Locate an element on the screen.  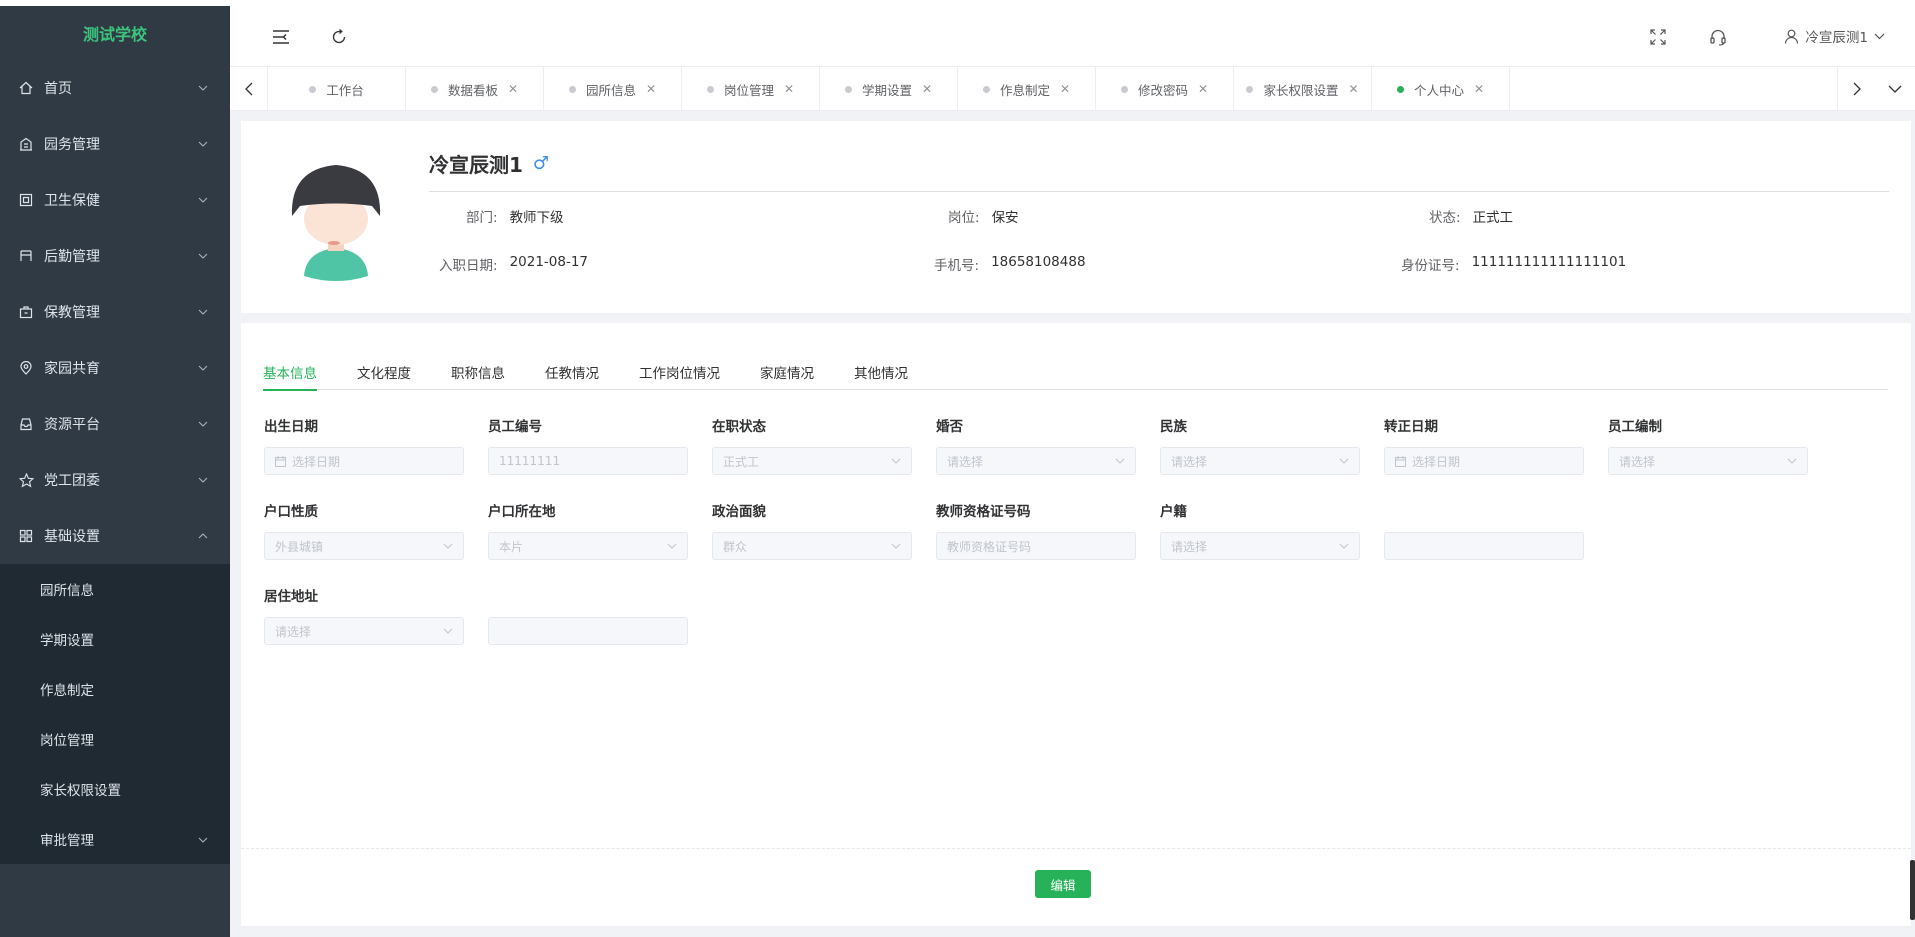
tab-family: 家庭情况 is located at coordinates (787, 371).